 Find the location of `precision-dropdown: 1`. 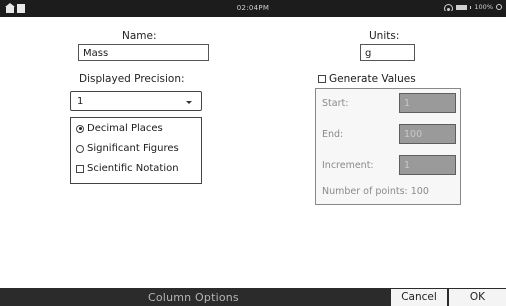

precision-dropdown: 1 is located at coordinates (136, 101).